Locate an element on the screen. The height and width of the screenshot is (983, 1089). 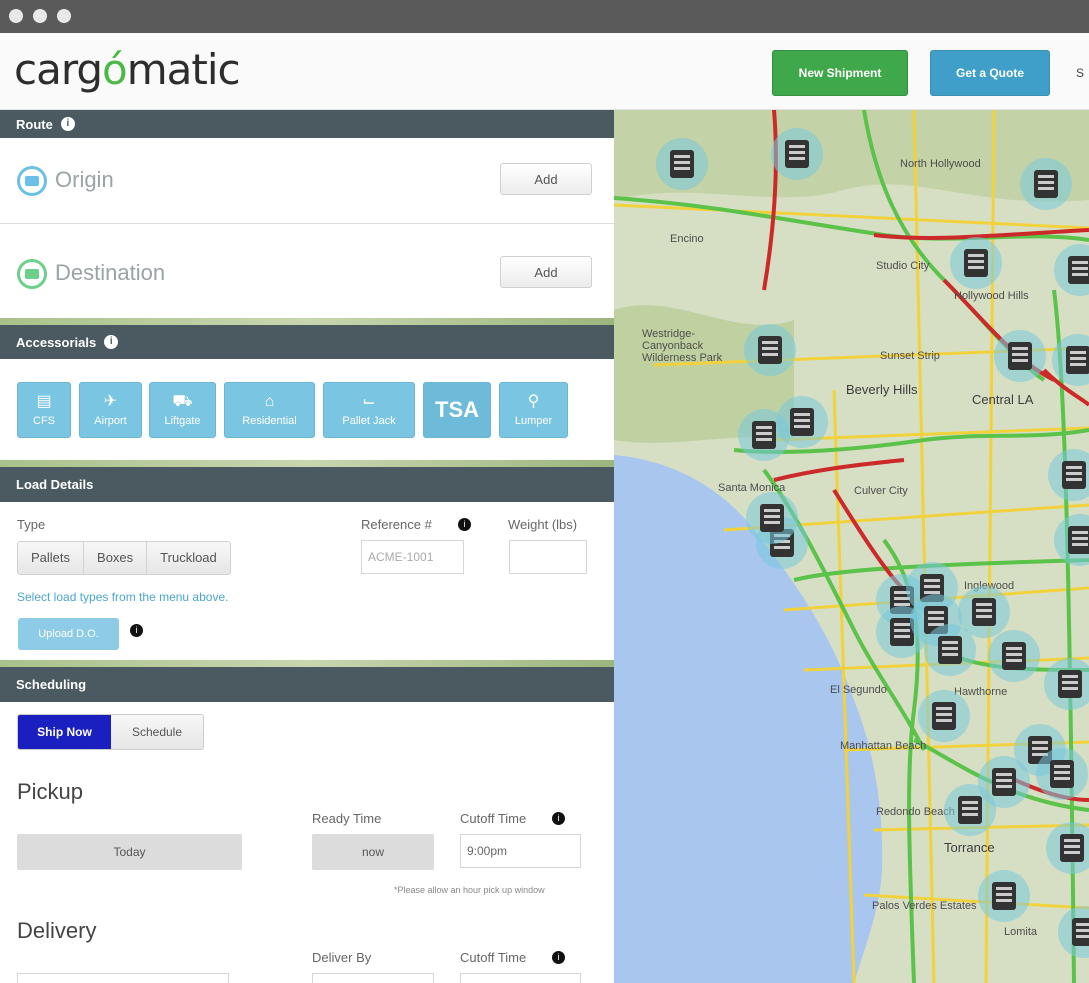
load-type-hint: Select load types from the menu above. is located at coordinates (123, 597).